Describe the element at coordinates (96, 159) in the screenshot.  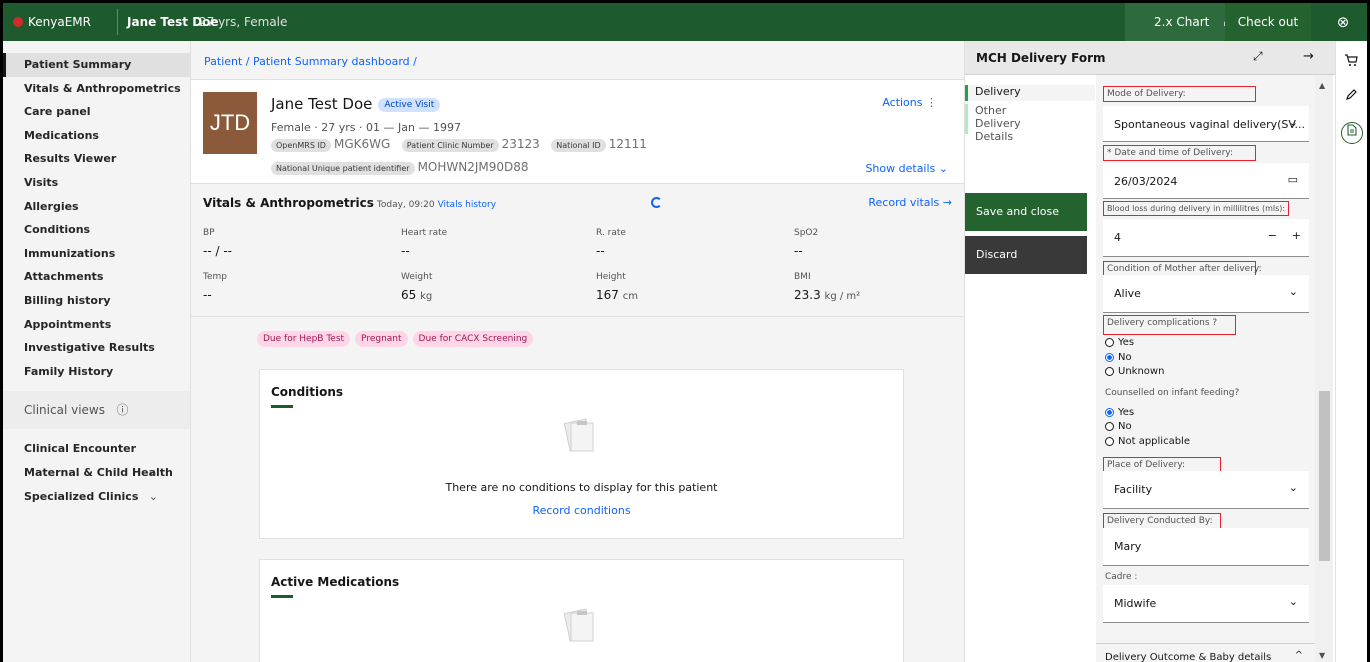
I see `sidebar-item-results-viewer: Results Viewer` at that location.